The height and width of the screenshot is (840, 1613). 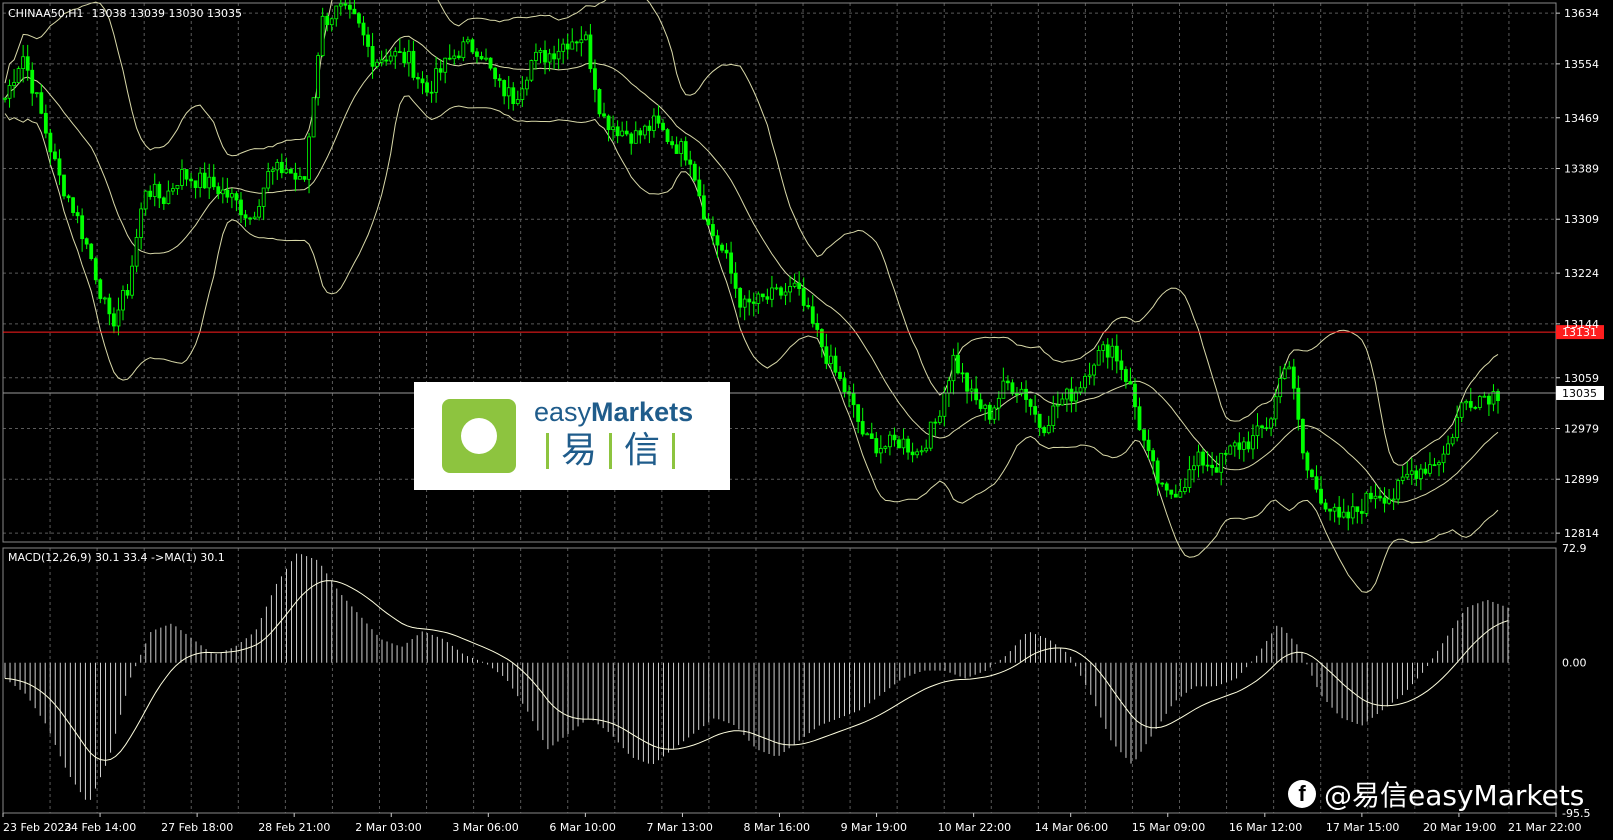 What do you see at coordinates (1581, 324) in the screenshot?
I see `y-tick-label: 13144` at bounding box center [1581, 324].